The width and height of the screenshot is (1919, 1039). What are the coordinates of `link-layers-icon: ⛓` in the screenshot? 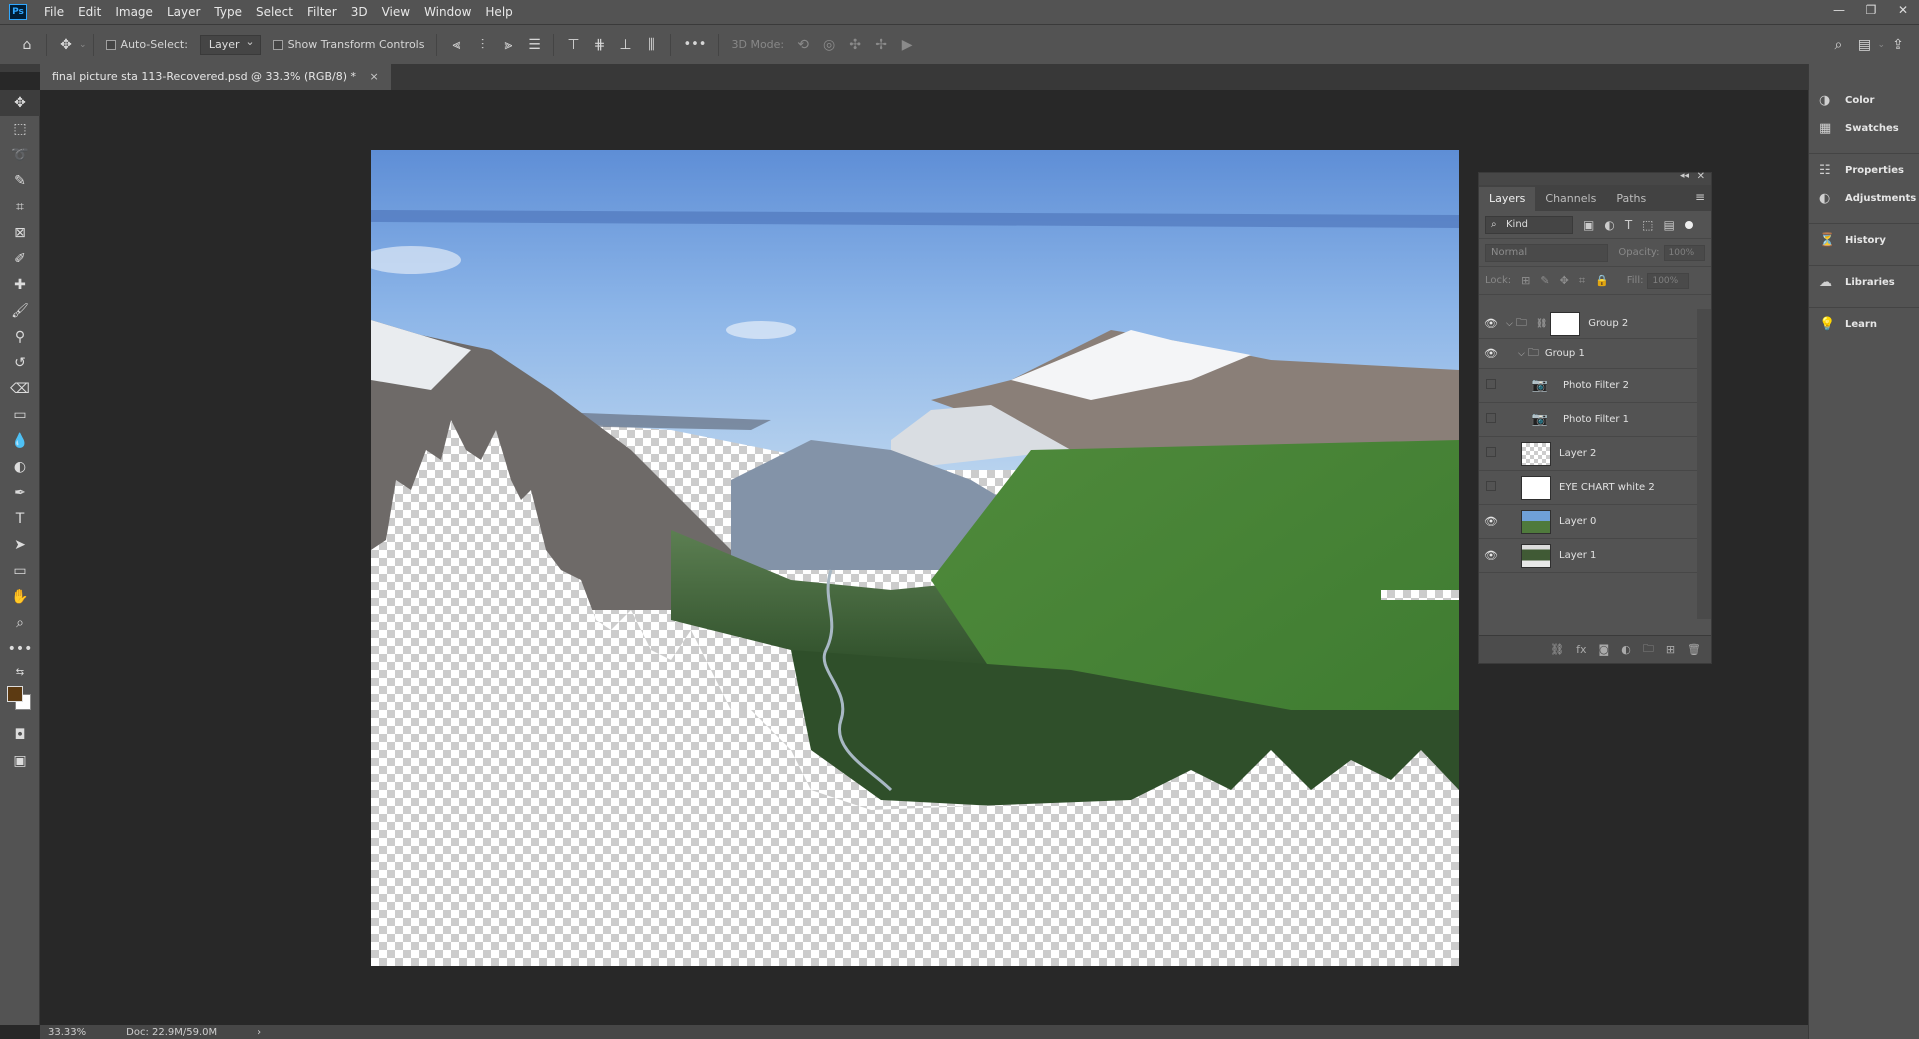 It's located at (1557, 649).